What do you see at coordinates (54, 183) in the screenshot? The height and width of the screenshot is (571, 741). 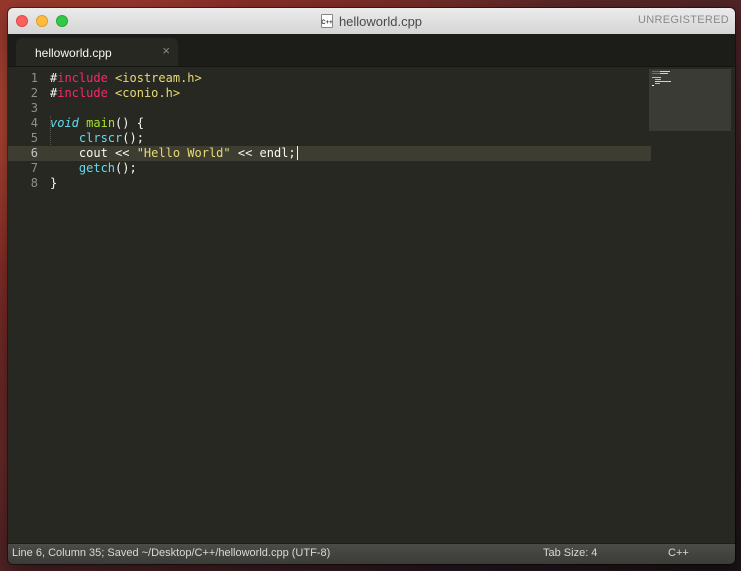 I see `closing-brace: }` at bounding box center [54, 183].